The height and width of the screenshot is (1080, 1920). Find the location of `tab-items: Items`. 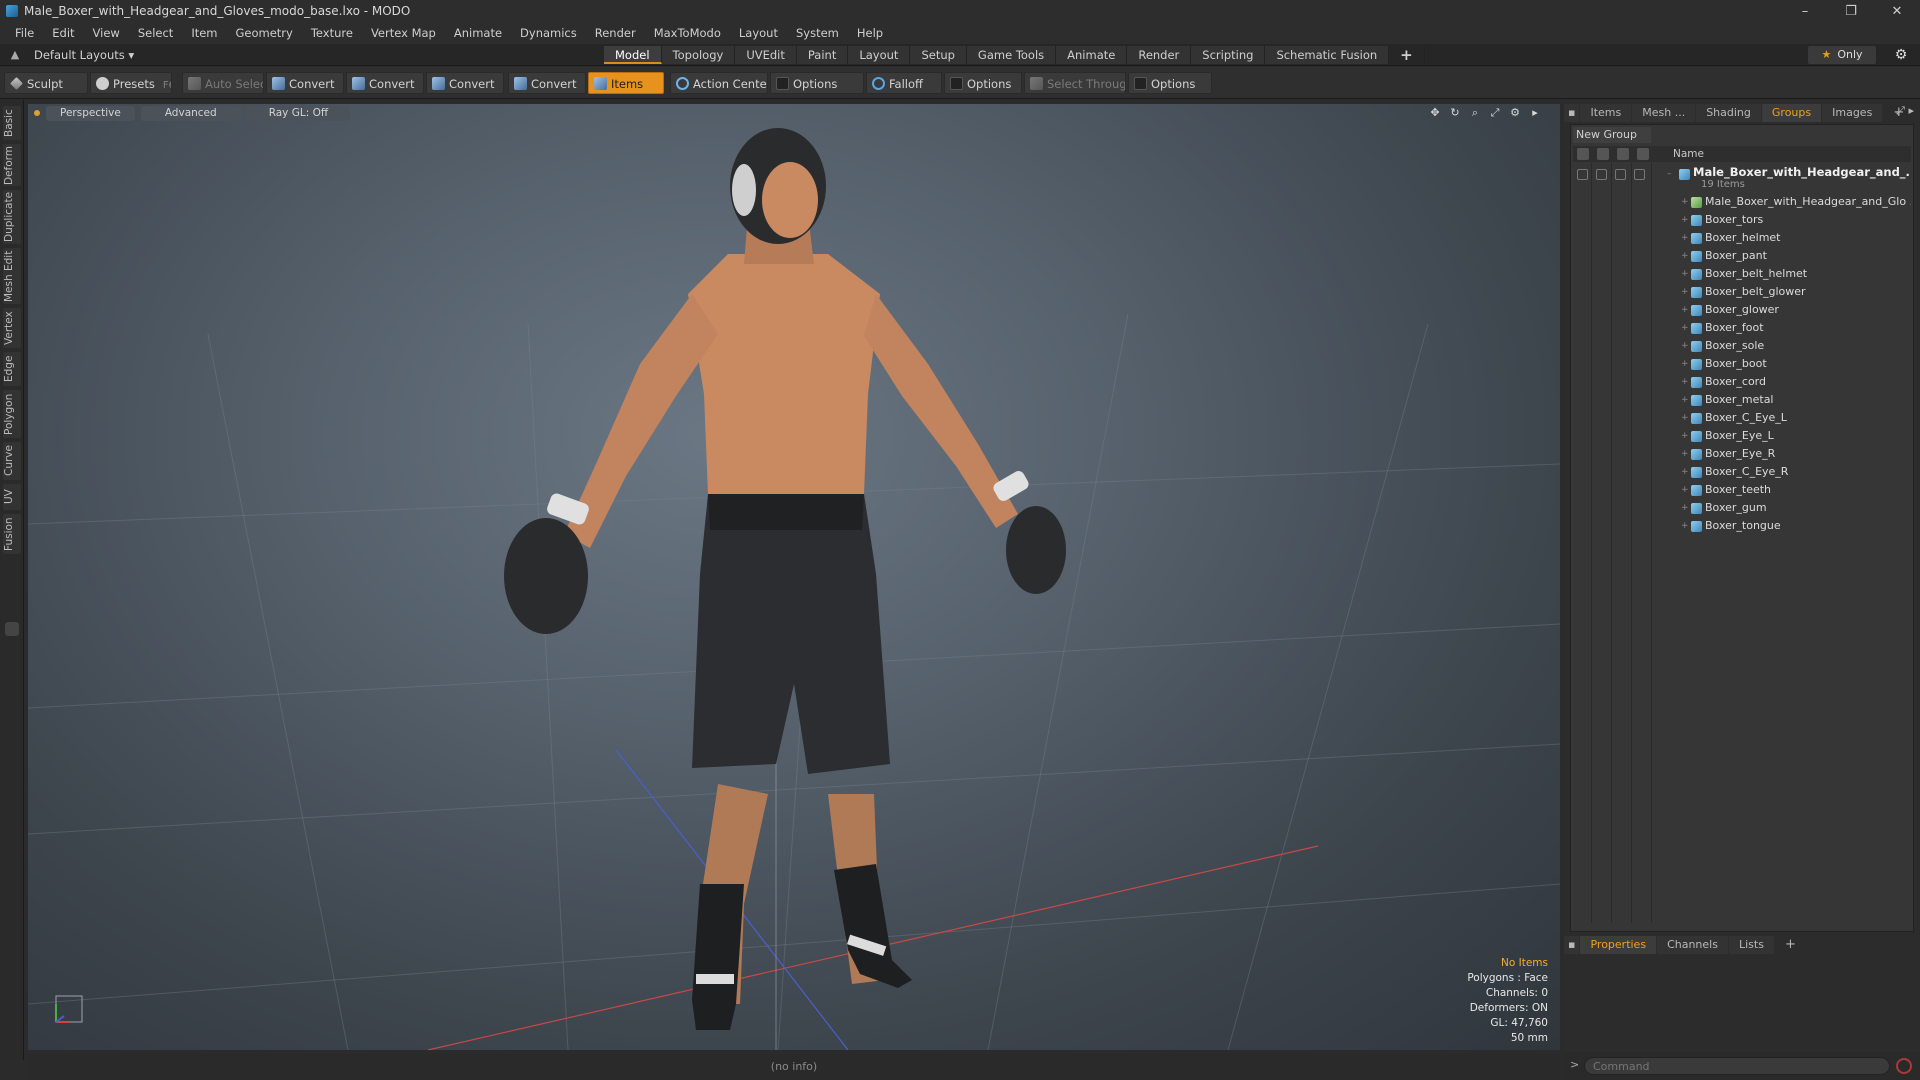

tab-items: Items is located at coordinates (1606, 113).